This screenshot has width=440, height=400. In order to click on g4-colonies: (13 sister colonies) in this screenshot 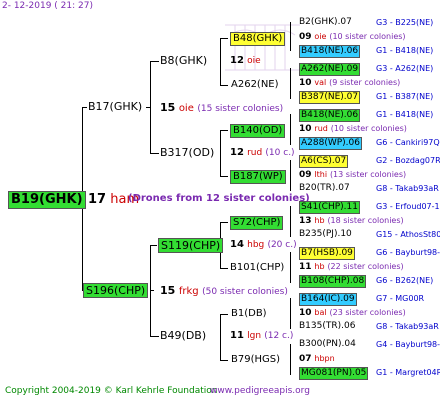, I will do `click(368, 174)`.